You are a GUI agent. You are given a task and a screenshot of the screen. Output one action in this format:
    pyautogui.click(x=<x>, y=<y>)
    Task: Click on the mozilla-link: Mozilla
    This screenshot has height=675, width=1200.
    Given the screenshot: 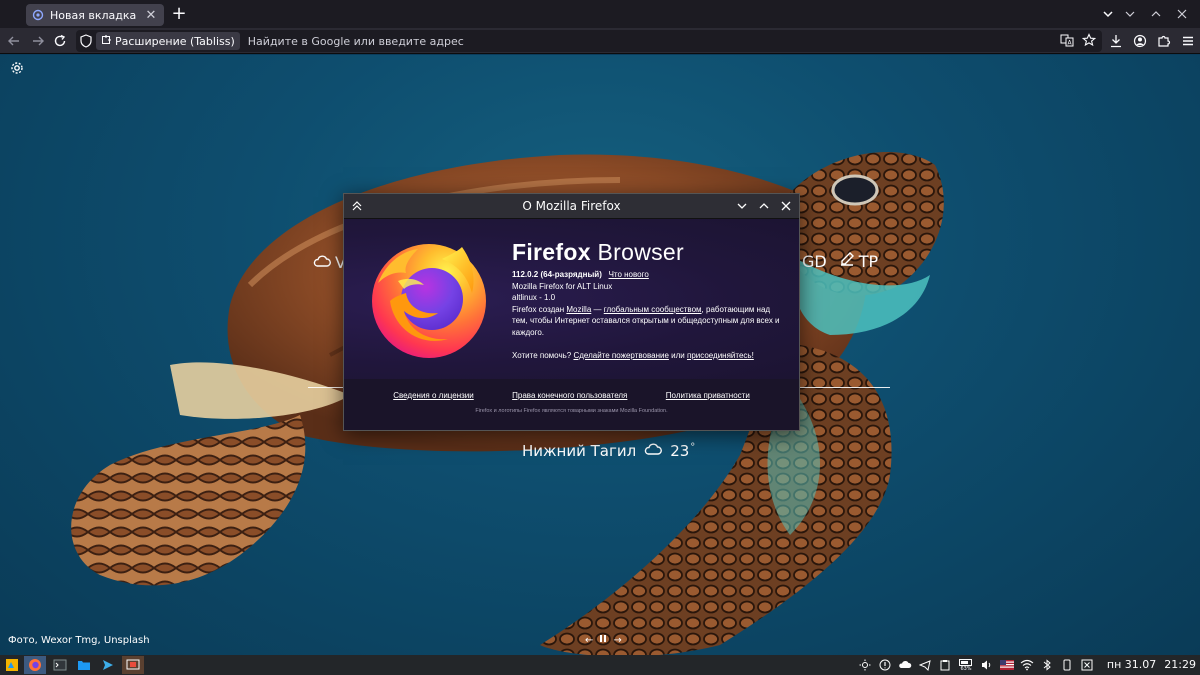 What is the action you would take?
    pyautogui.click(x=578, y=309)
    